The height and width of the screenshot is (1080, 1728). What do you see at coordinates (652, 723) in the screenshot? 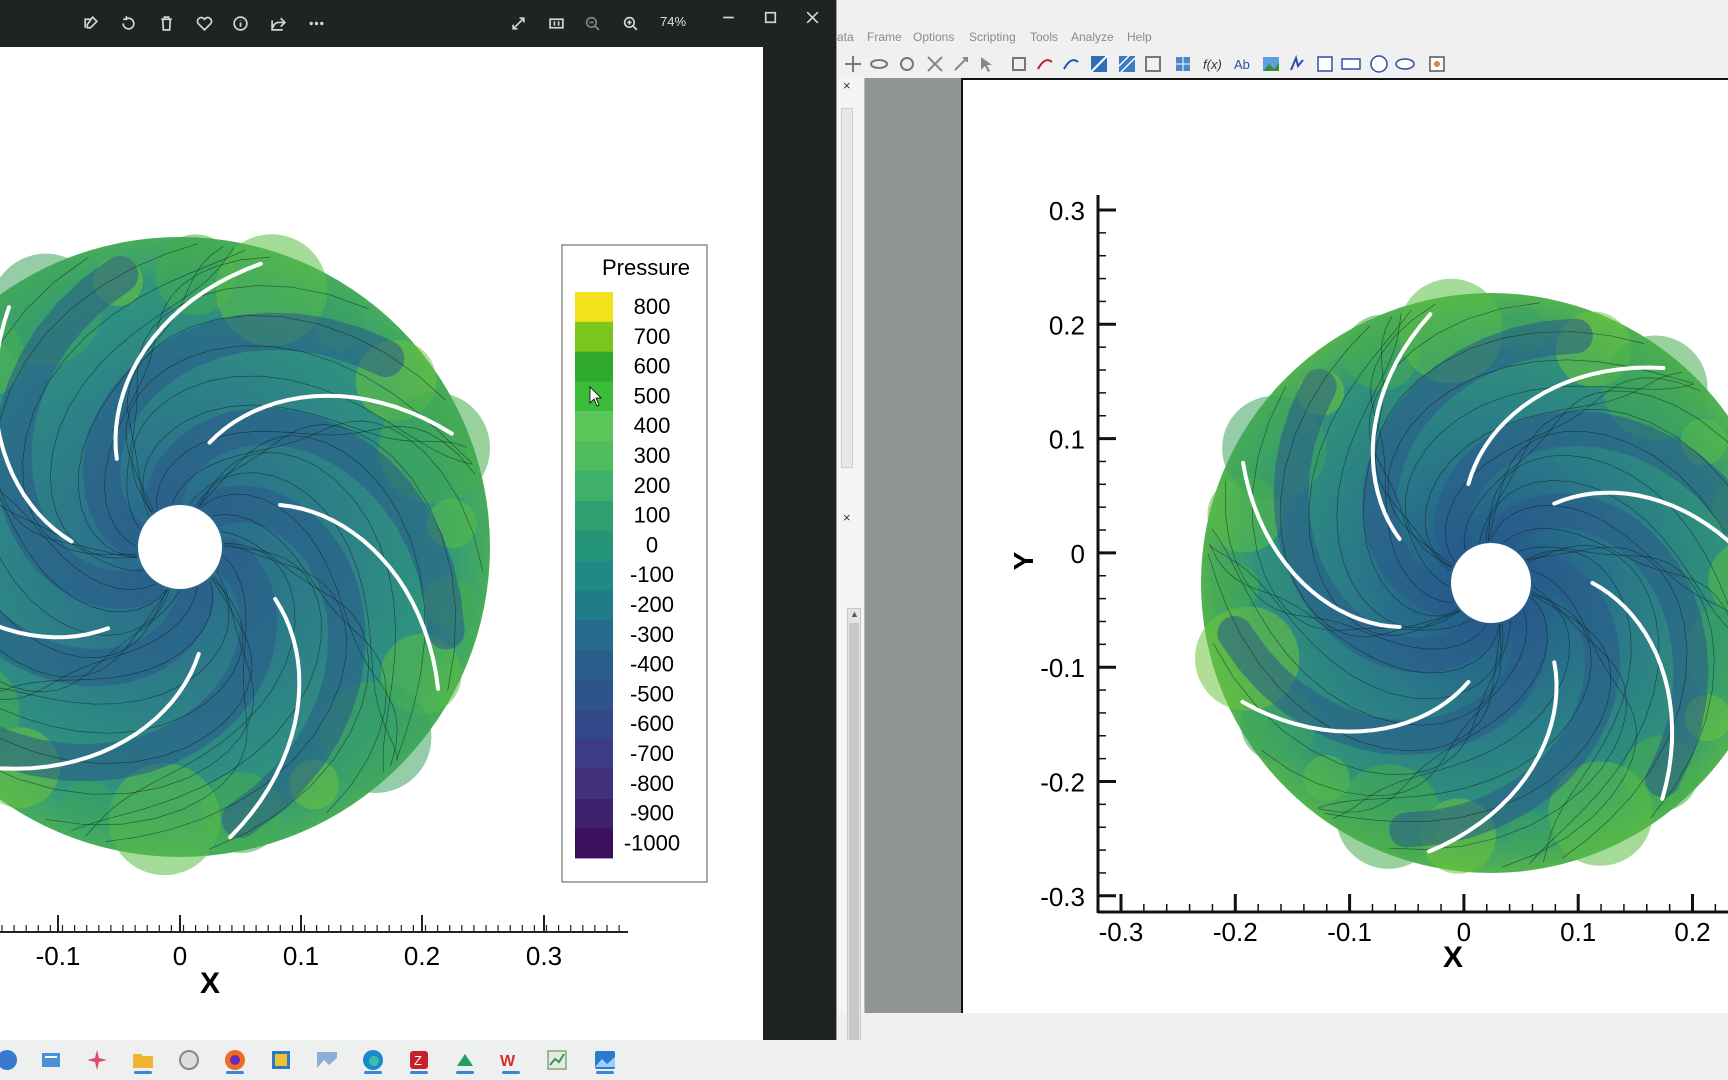
I see `legend-level-label: -600` at bounding box center [652, 723].